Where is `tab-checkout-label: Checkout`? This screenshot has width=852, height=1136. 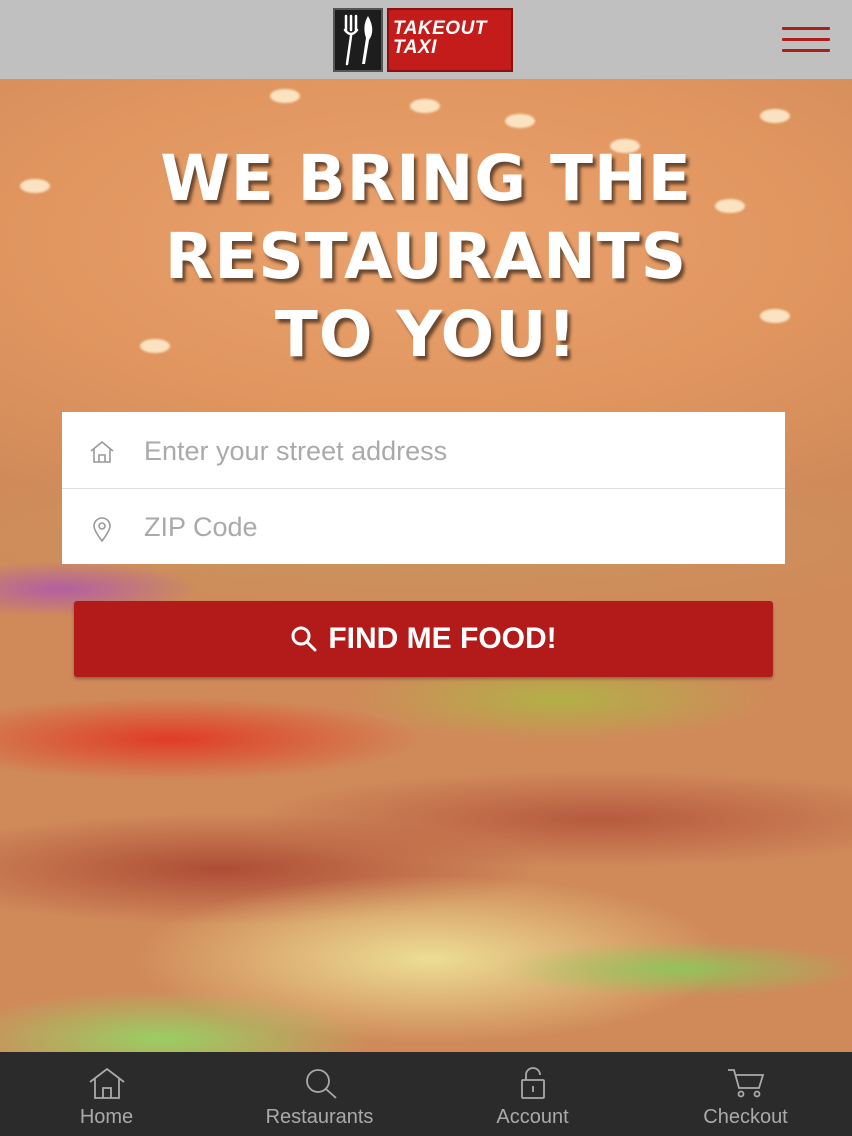
tab-checkout-label: Checkout is located at coordinates (745, 1117).